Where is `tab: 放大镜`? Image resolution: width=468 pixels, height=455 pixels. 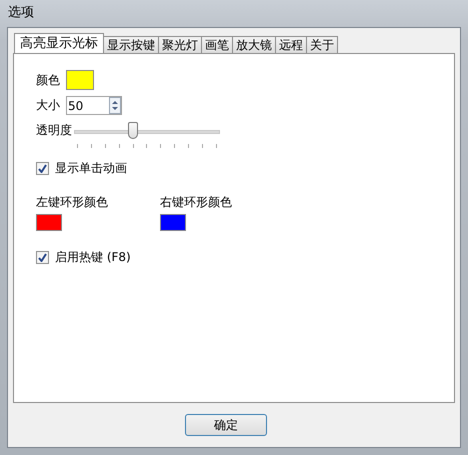 tab: 放大镜 is located at coordinates (254, 44).